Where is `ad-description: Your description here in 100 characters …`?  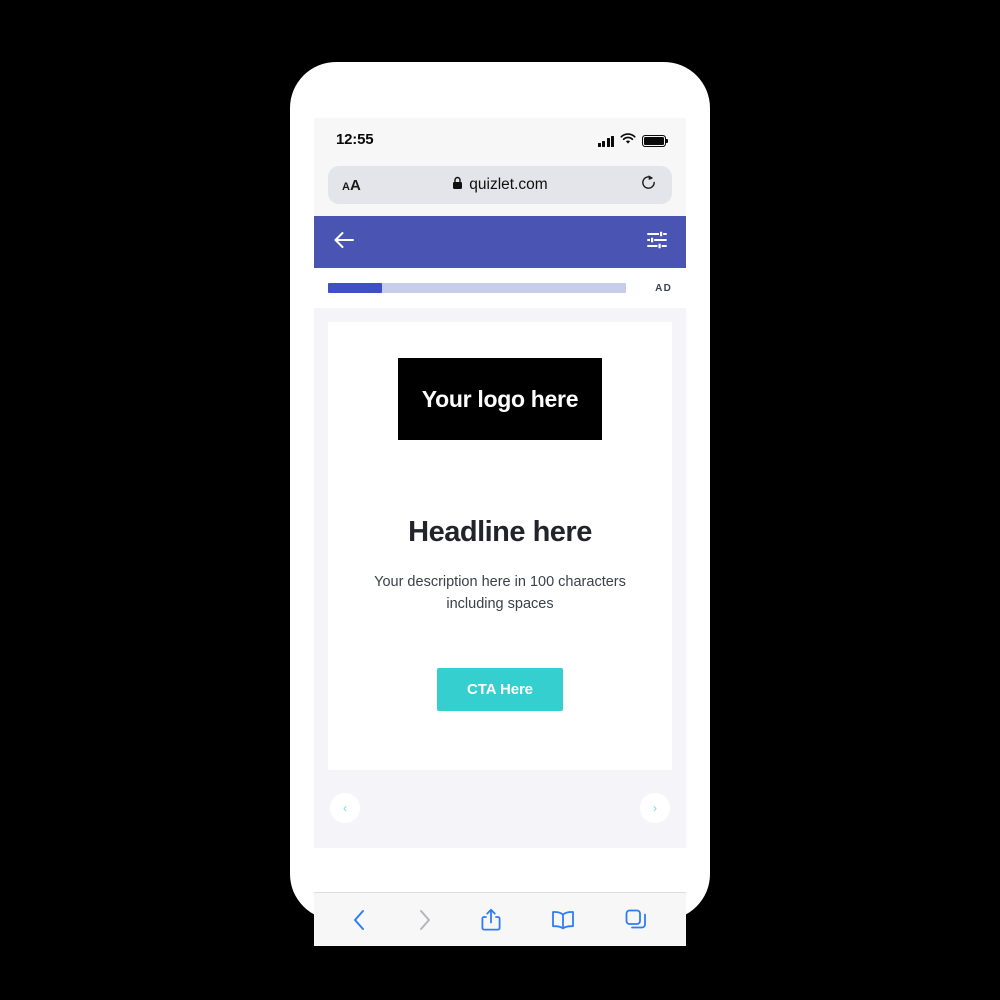
ad-description: Your description here in 100 characters … is located at coordinates (500, 593).